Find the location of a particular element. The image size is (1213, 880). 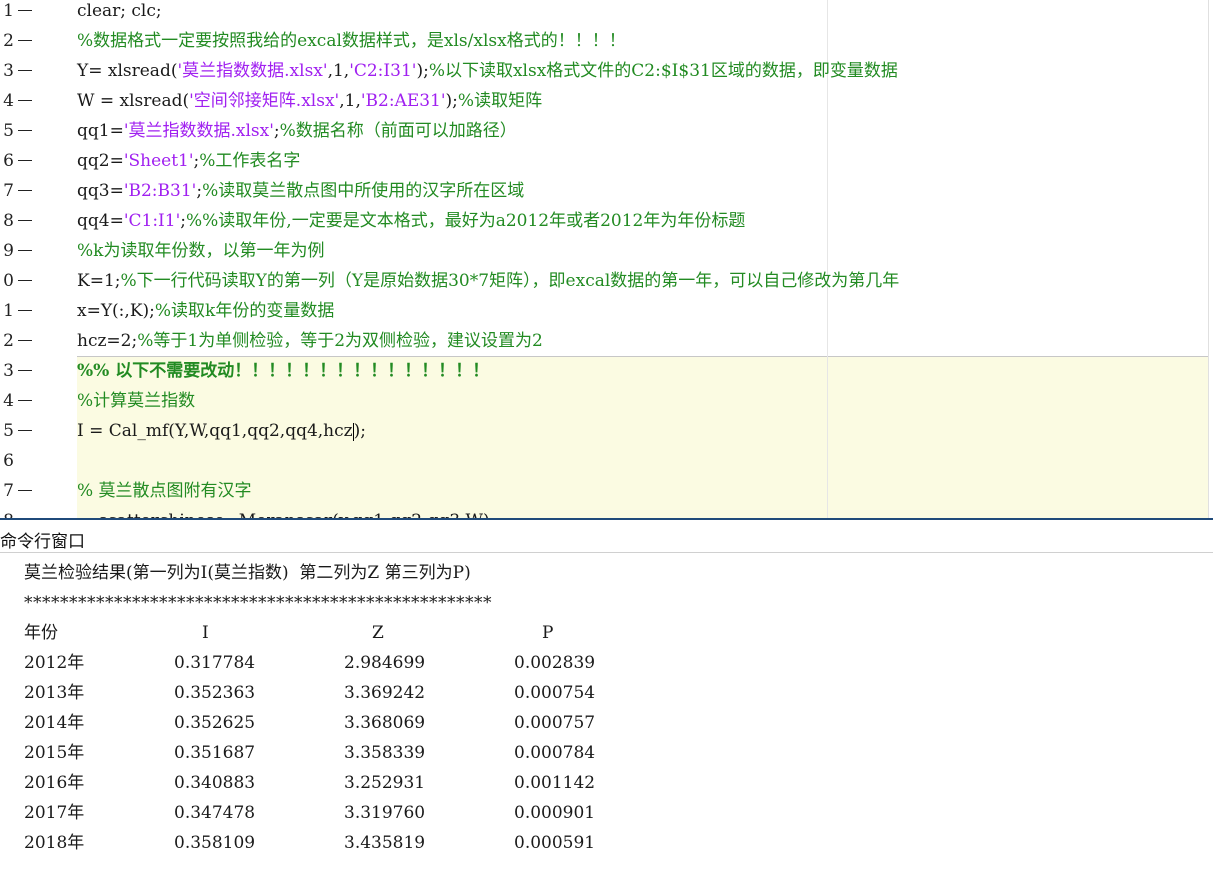

line-number: 9 is located at coordinates (8, 251).